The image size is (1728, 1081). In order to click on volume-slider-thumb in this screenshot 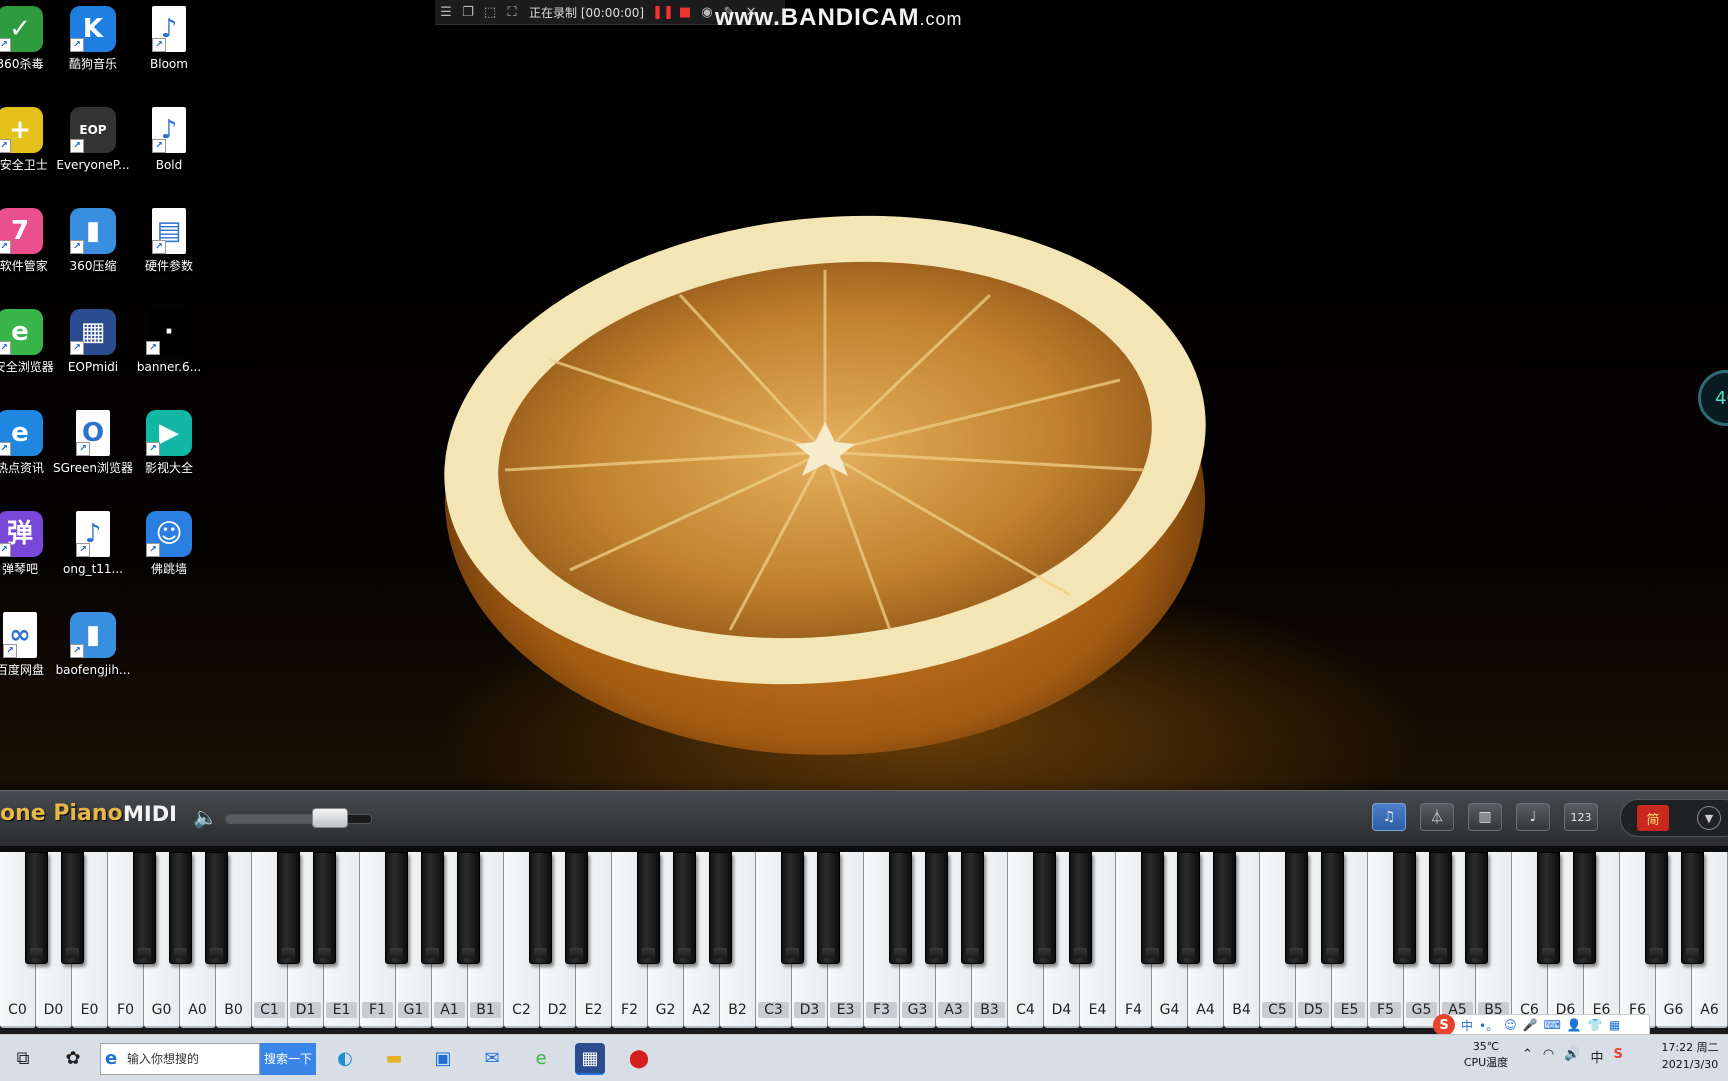, I will do `click(330, 818)`.